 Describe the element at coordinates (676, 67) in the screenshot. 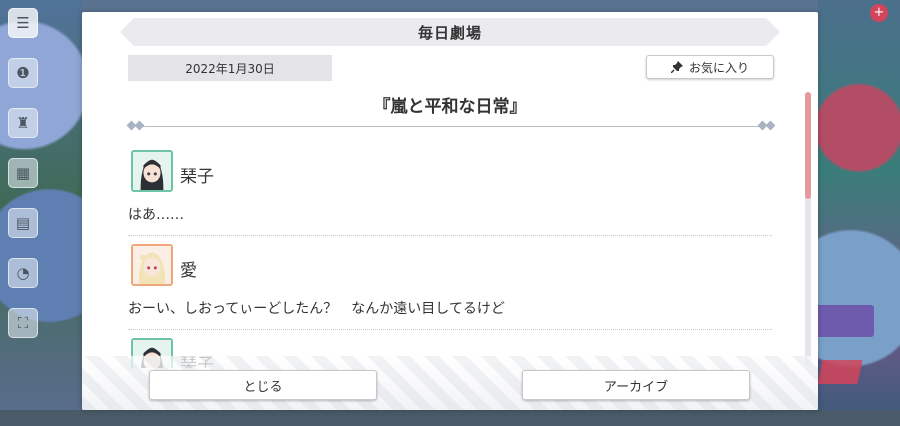

I see `pin-icon` at that location.